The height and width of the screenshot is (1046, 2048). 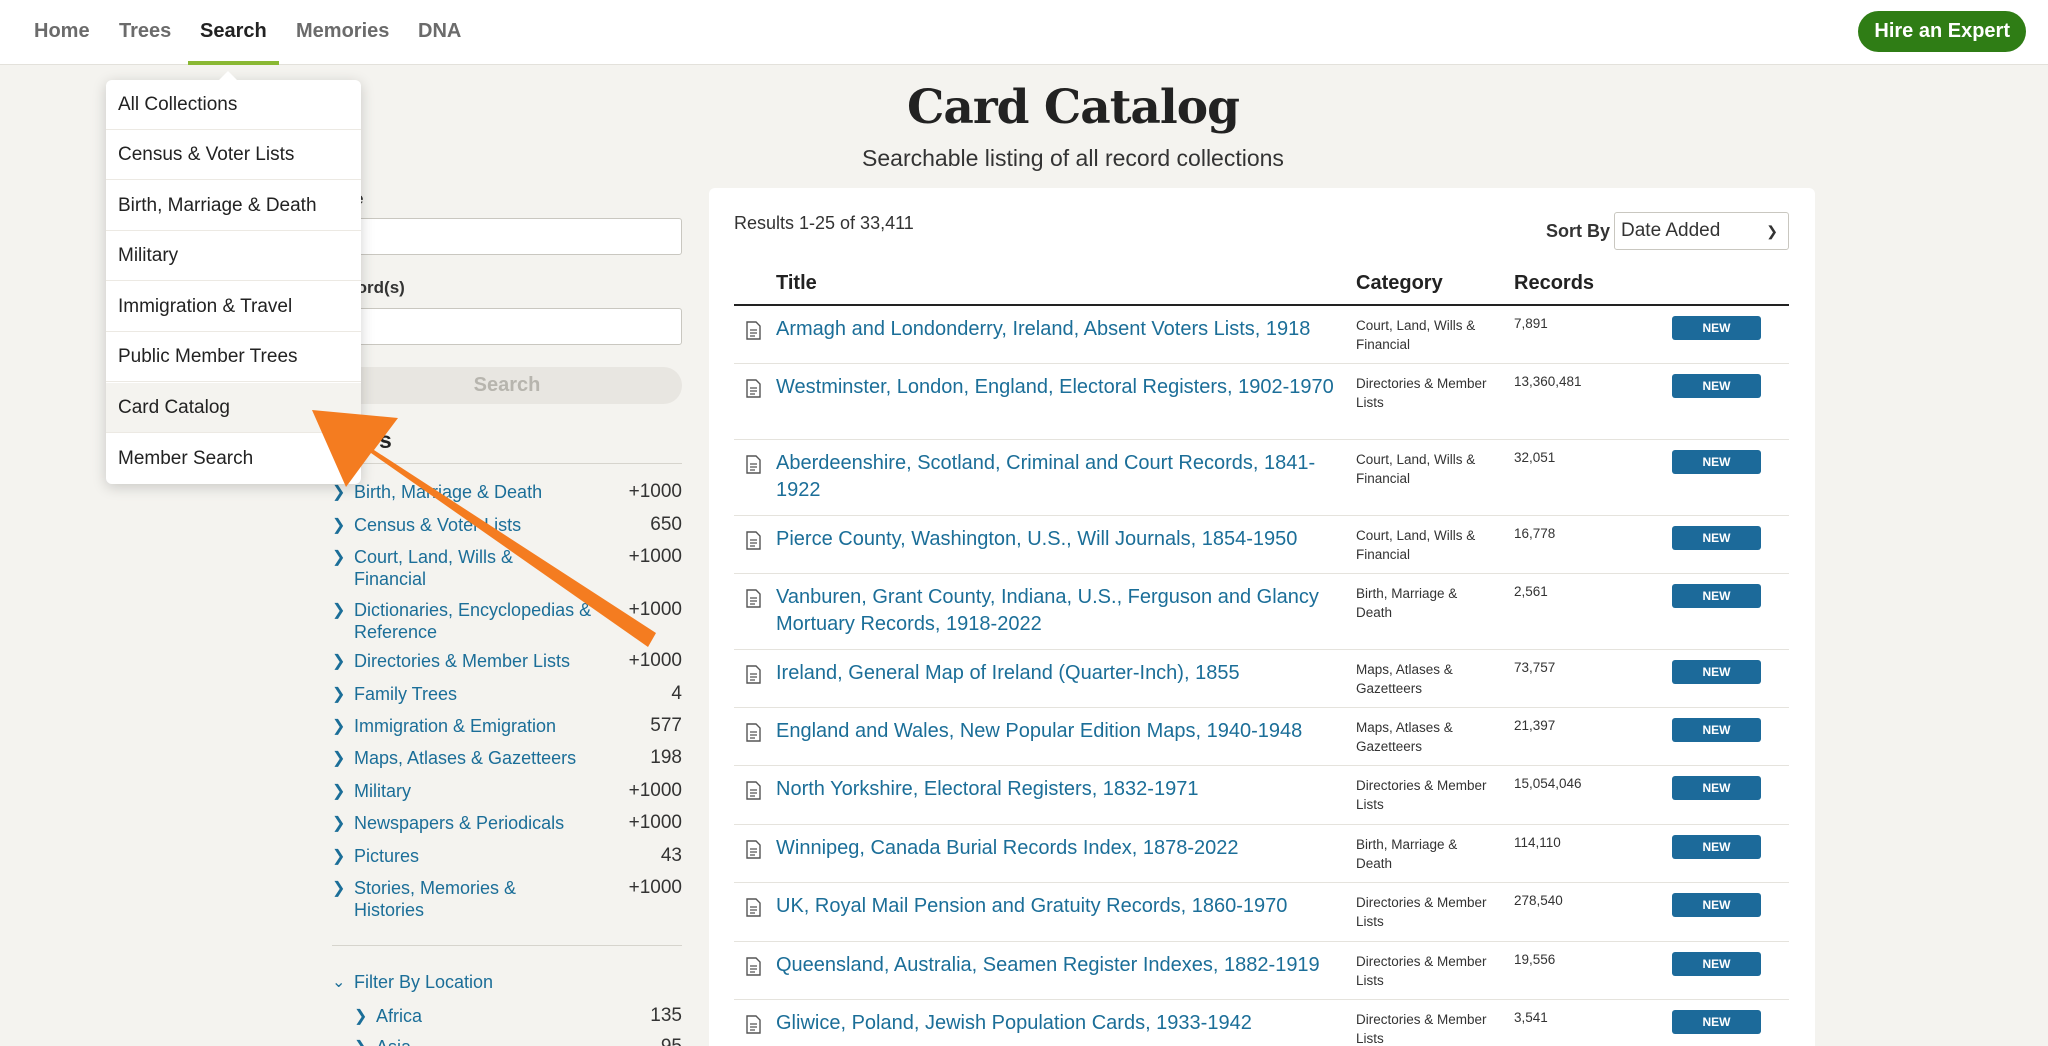 I want to click on record-count: 13,360,481, so click(x=1548, y=381).